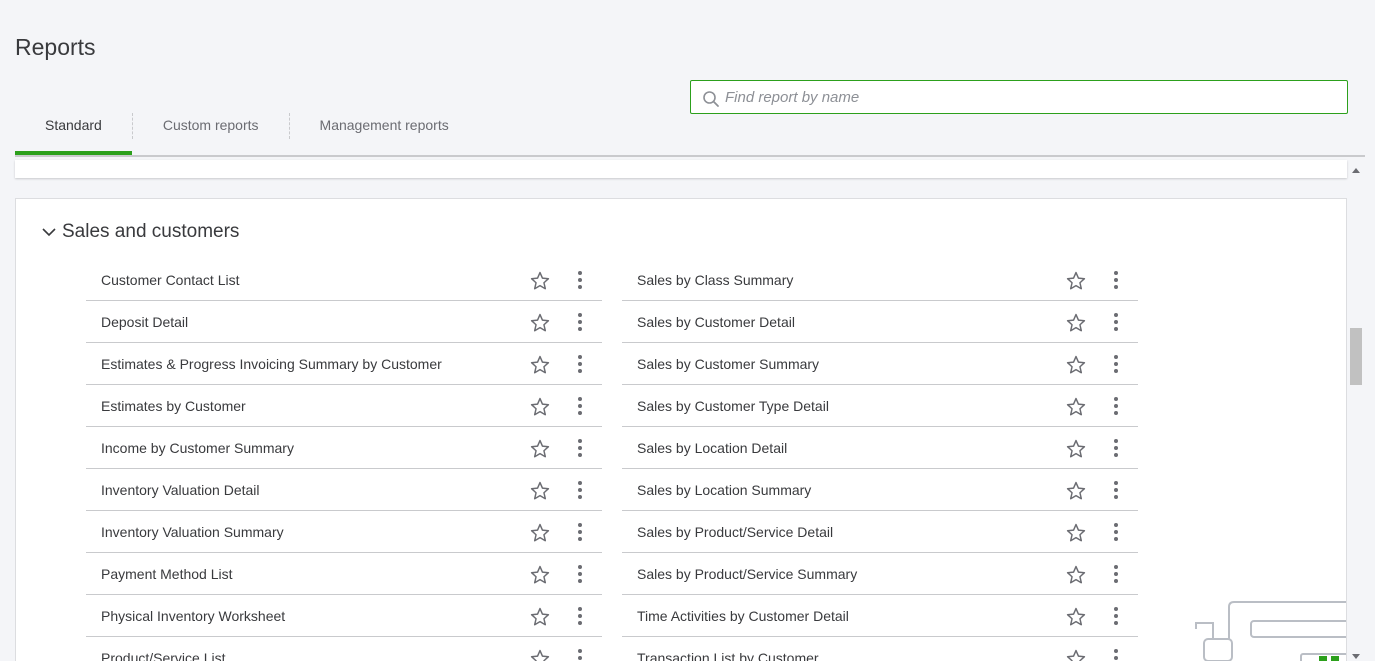 This screenshot has height=661, width=1375. Describe the element at coordinates (711, 99) in the screenshot. I see `search-icon` at that location.